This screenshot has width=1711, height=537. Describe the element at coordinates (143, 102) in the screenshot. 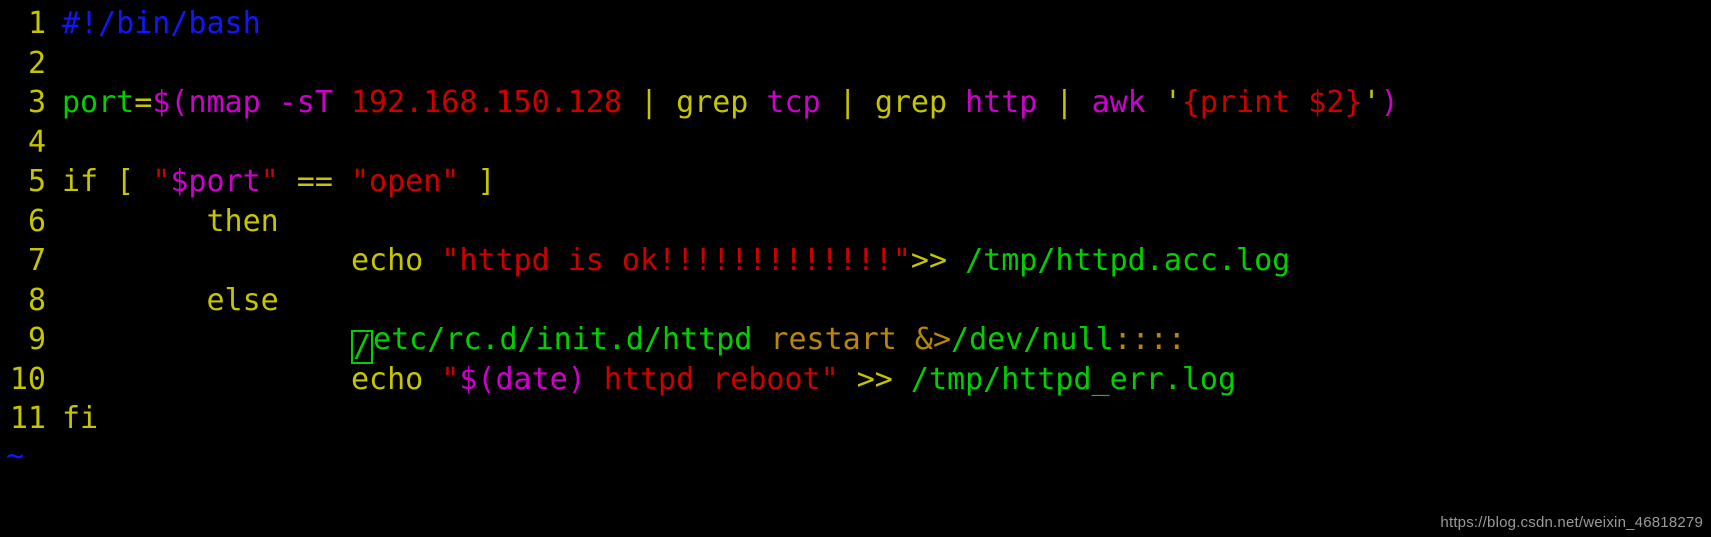

I see `token-assign: =` at that location.